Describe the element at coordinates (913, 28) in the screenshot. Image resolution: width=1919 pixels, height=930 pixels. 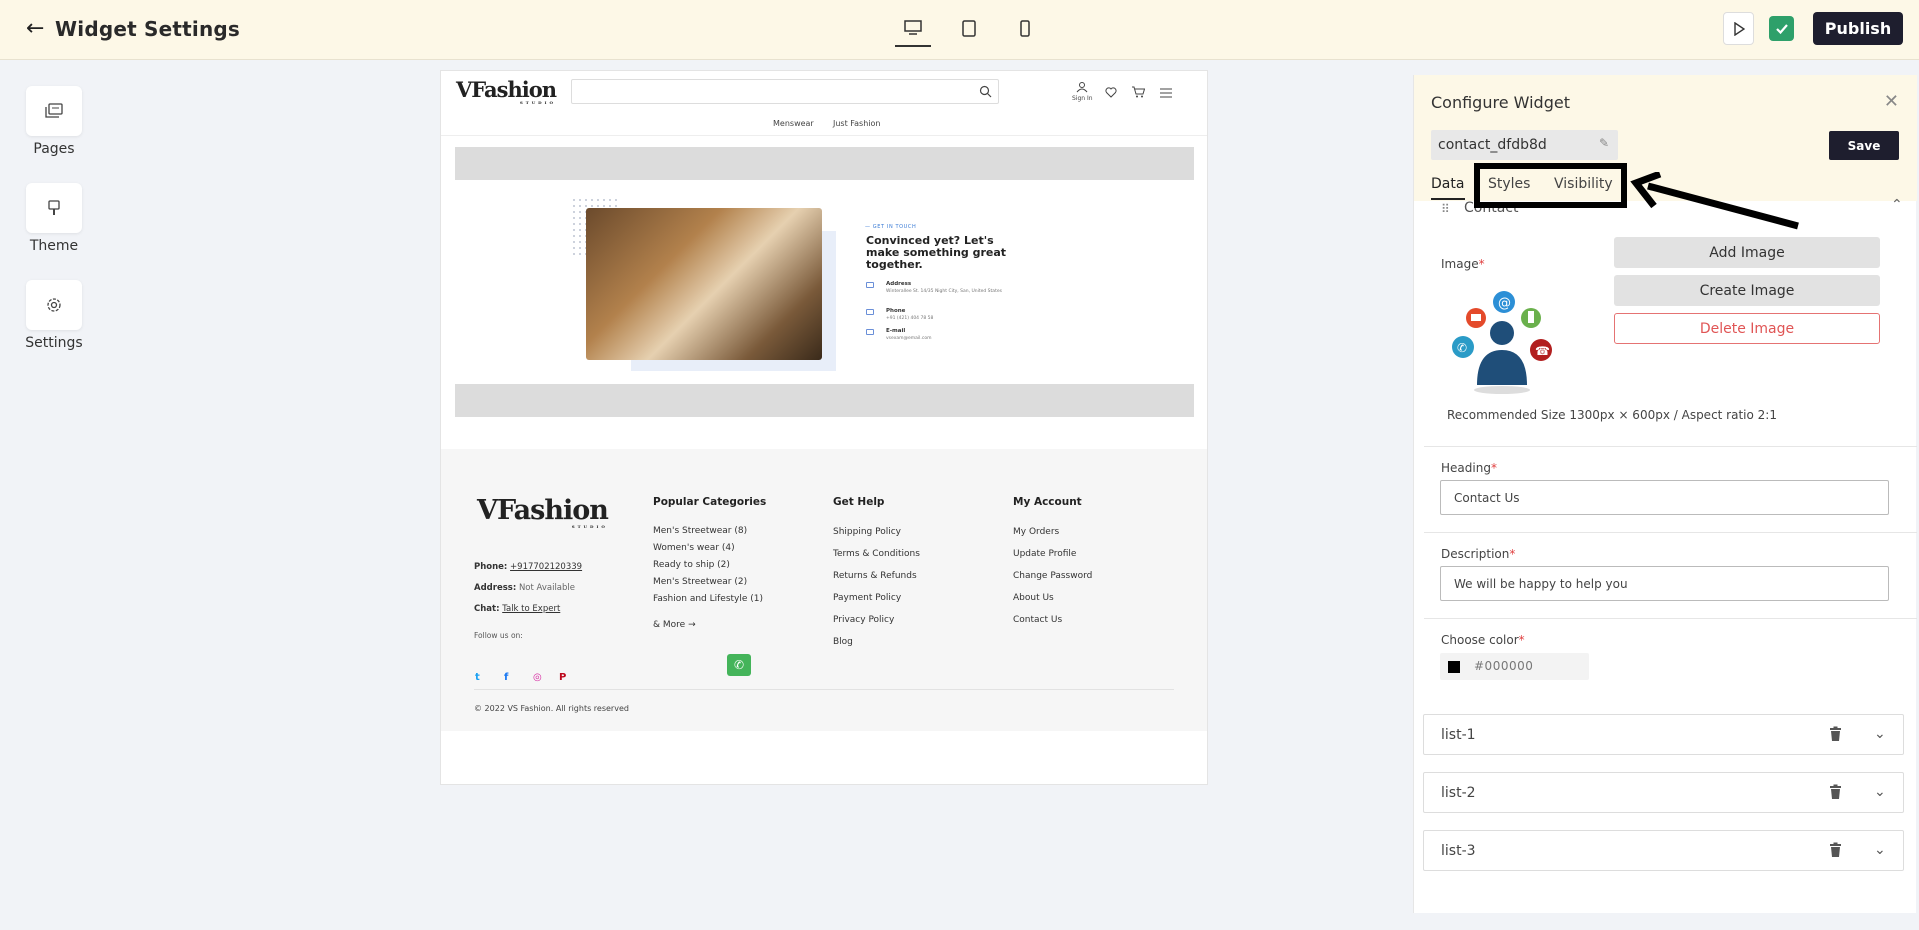
I see `desktop-view-icon` at that location.